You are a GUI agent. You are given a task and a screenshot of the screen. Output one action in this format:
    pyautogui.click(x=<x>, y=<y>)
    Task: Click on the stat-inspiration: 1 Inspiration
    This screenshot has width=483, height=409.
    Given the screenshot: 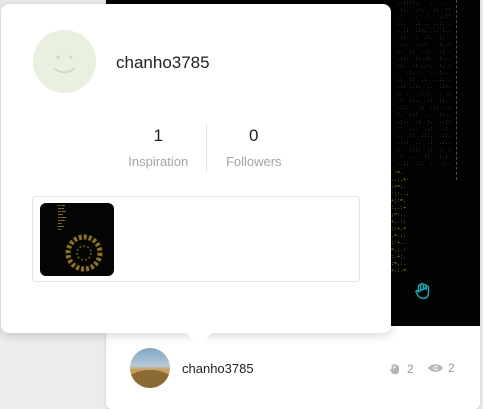 What is the action you would take?
    pyautogui.click(x=158, y=148)
    